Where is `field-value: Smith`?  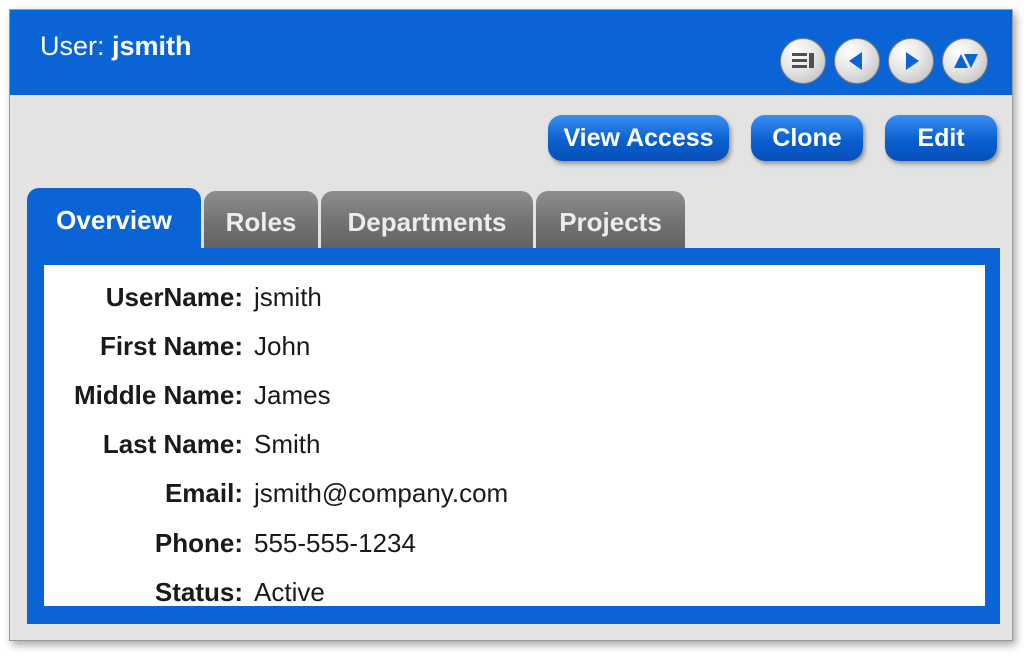 field-value: Smith is located at coordinates (287, 443).